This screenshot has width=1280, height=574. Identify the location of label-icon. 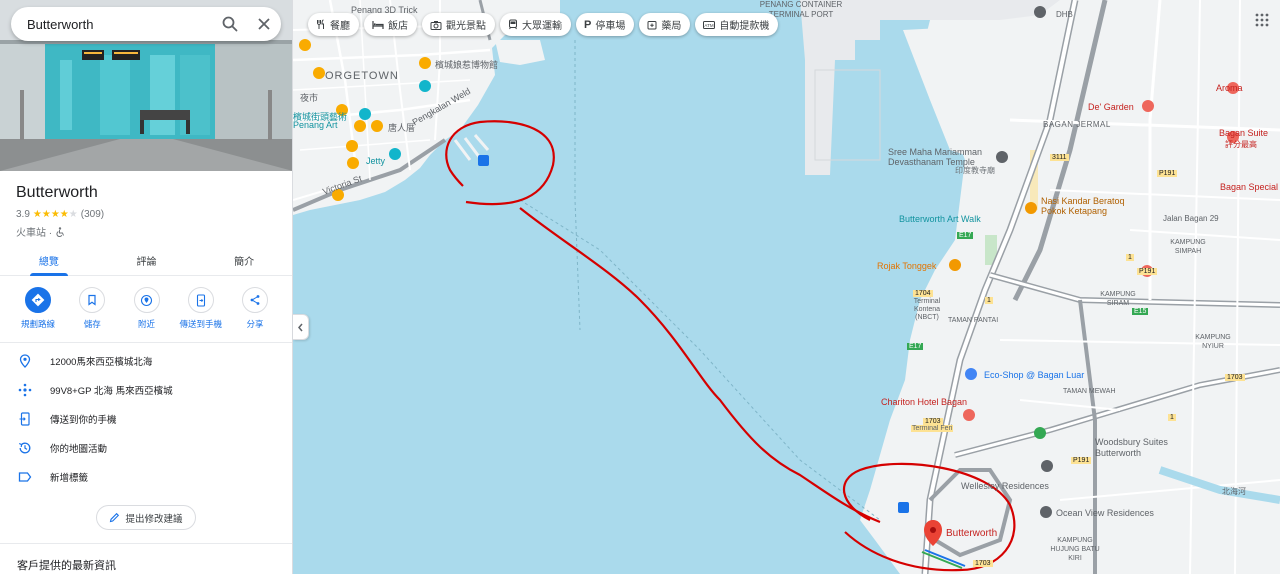
(25, 477).